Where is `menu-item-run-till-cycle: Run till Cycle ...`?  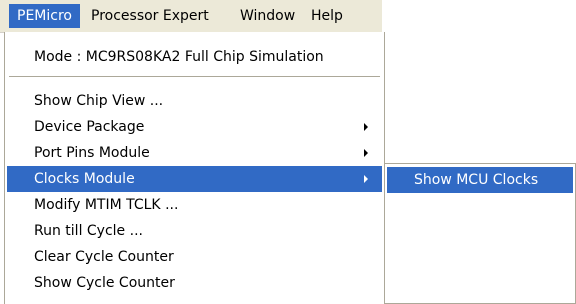
menu-item-run-till-cycle: Run till Cycle ... is located at coordinates (194, 231).